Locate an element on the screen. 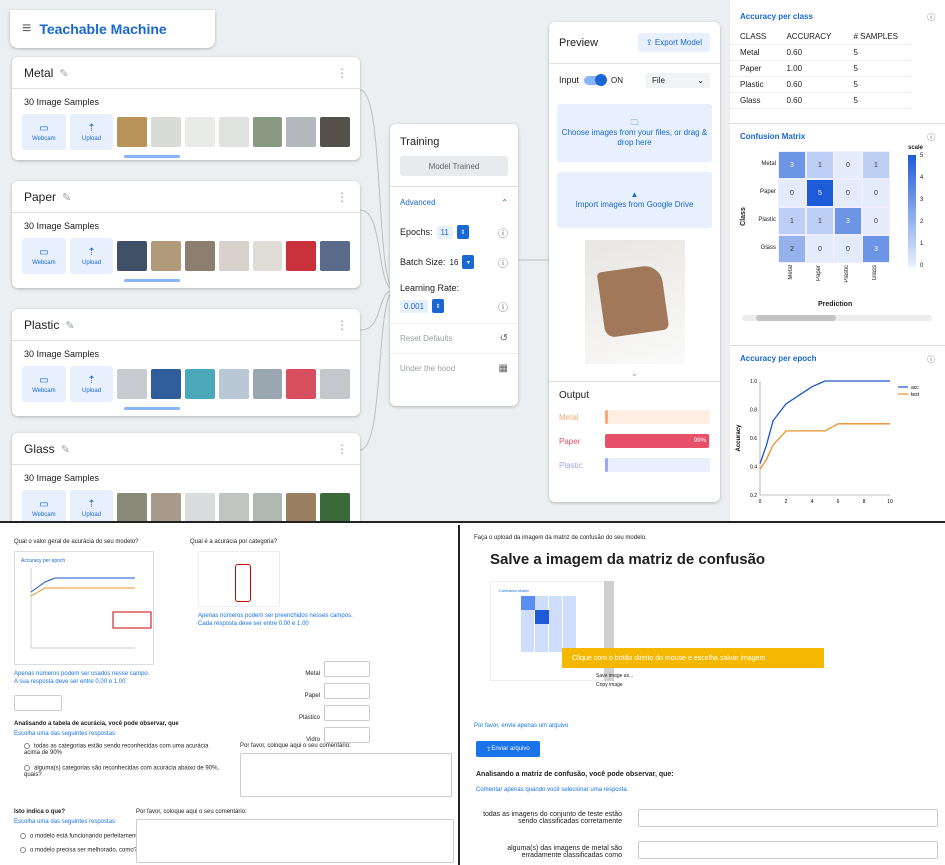 The width and height of the screenshot is (945, 865). class-name: Paper is located at coordinates (40, 197).